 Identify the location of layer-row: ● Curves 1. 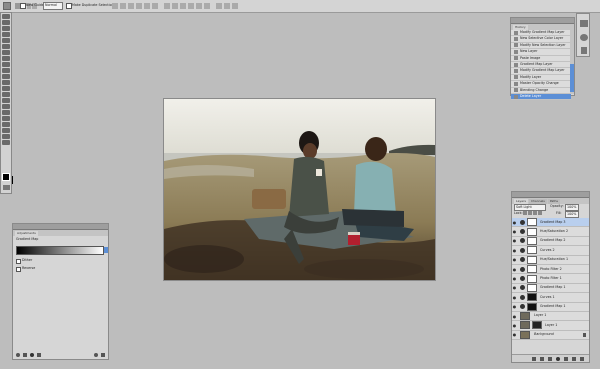
(550, 298).